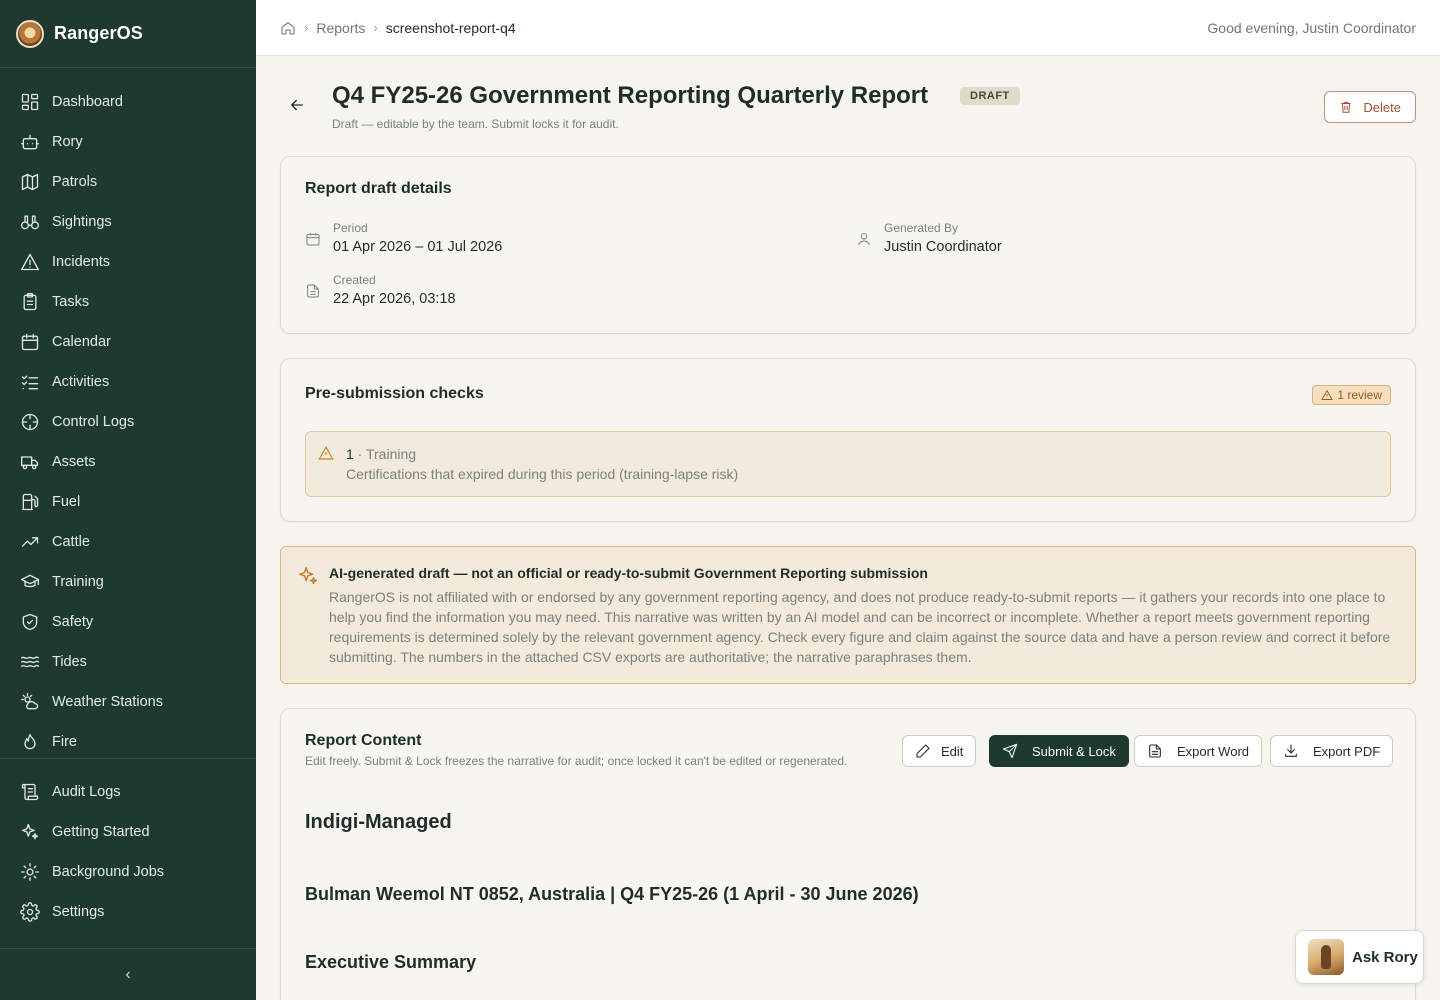 The image size is (1440, 1000). I want to click on sidebar-item-control-logs: Control Logs, so click(128, 422).